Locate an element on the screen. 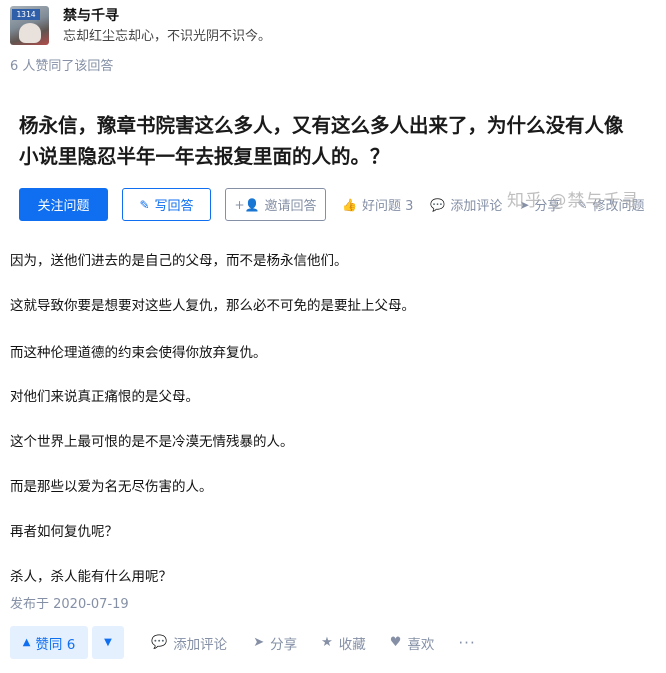 Image resolution: width=666 pixels, height=673 pixels. upvote-label: 赞同 6 is located at coordinates (55, 644).